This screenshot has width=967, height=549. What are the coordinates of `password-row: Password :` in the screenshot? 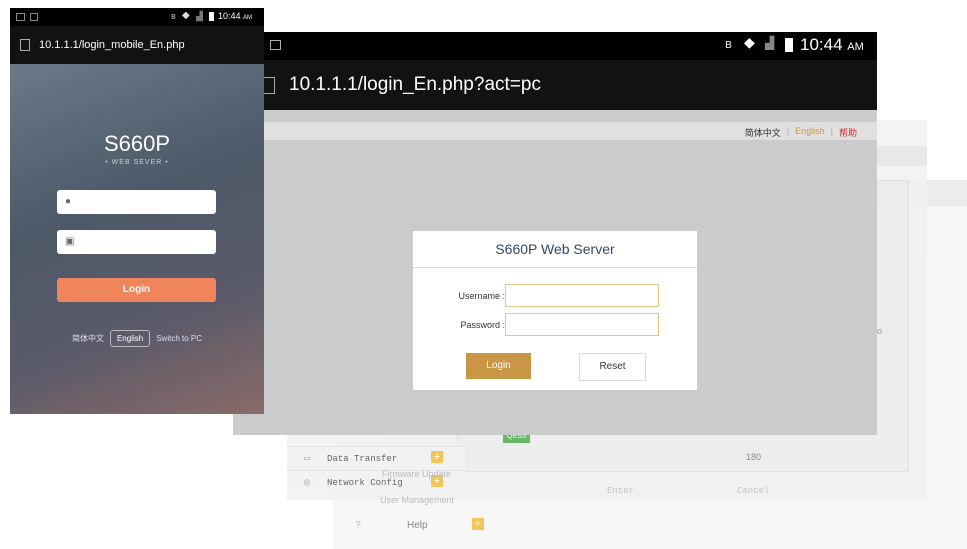 It's located at (555, 325).